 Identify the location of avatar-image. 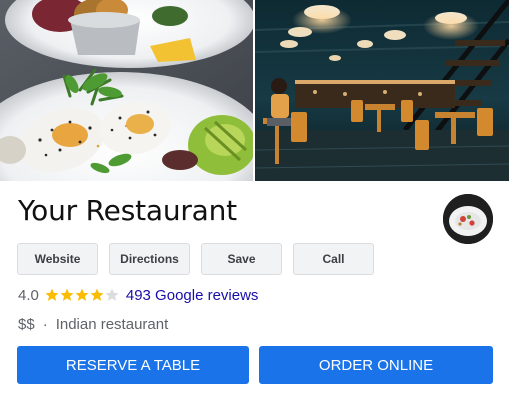
(468, 219).